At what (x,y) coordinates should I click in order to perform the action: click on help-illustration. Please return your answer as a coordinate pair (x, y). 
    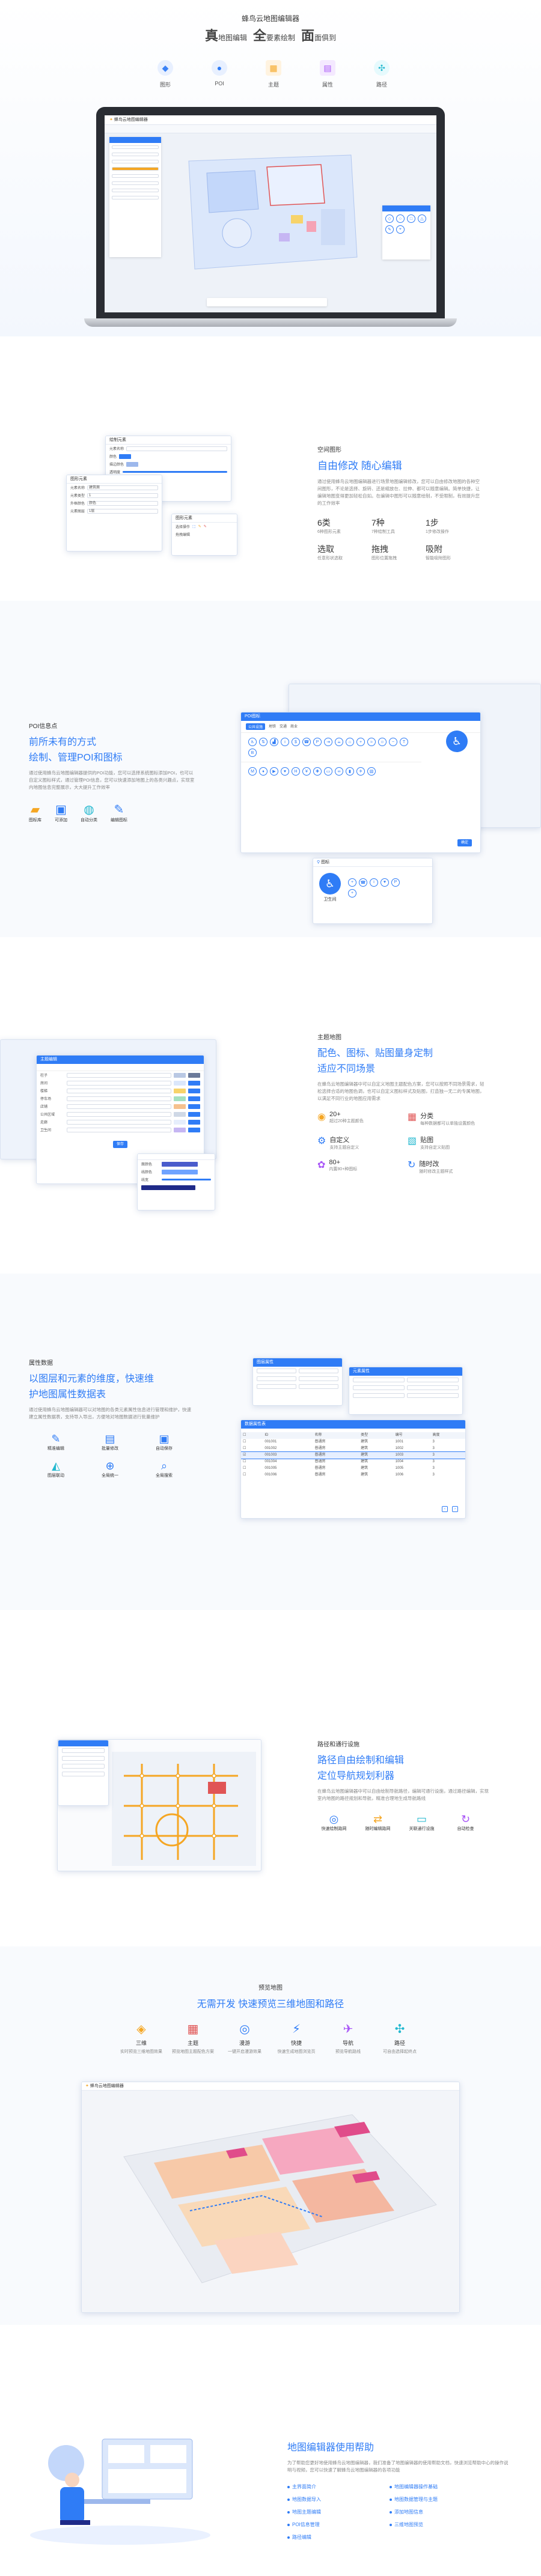
    Looking at the image, I should click on (120, 2481).